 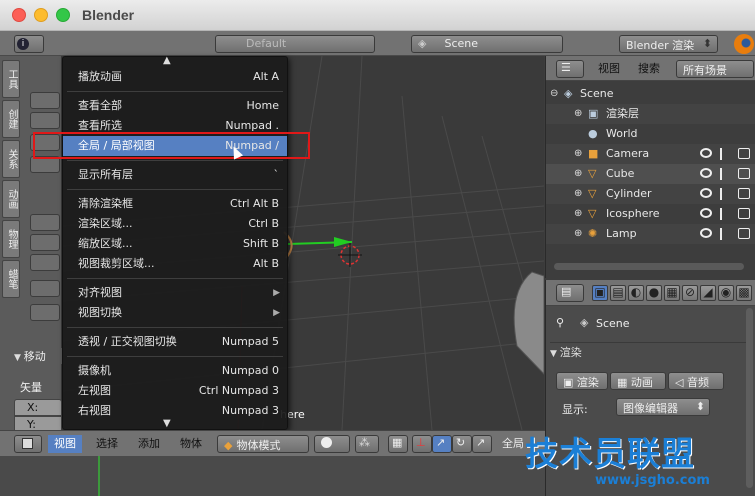 What do you see at coordinates (422, 444) in the screenshot?
I see `transform-toggle: ⊥` at bounding box center [422, 444].